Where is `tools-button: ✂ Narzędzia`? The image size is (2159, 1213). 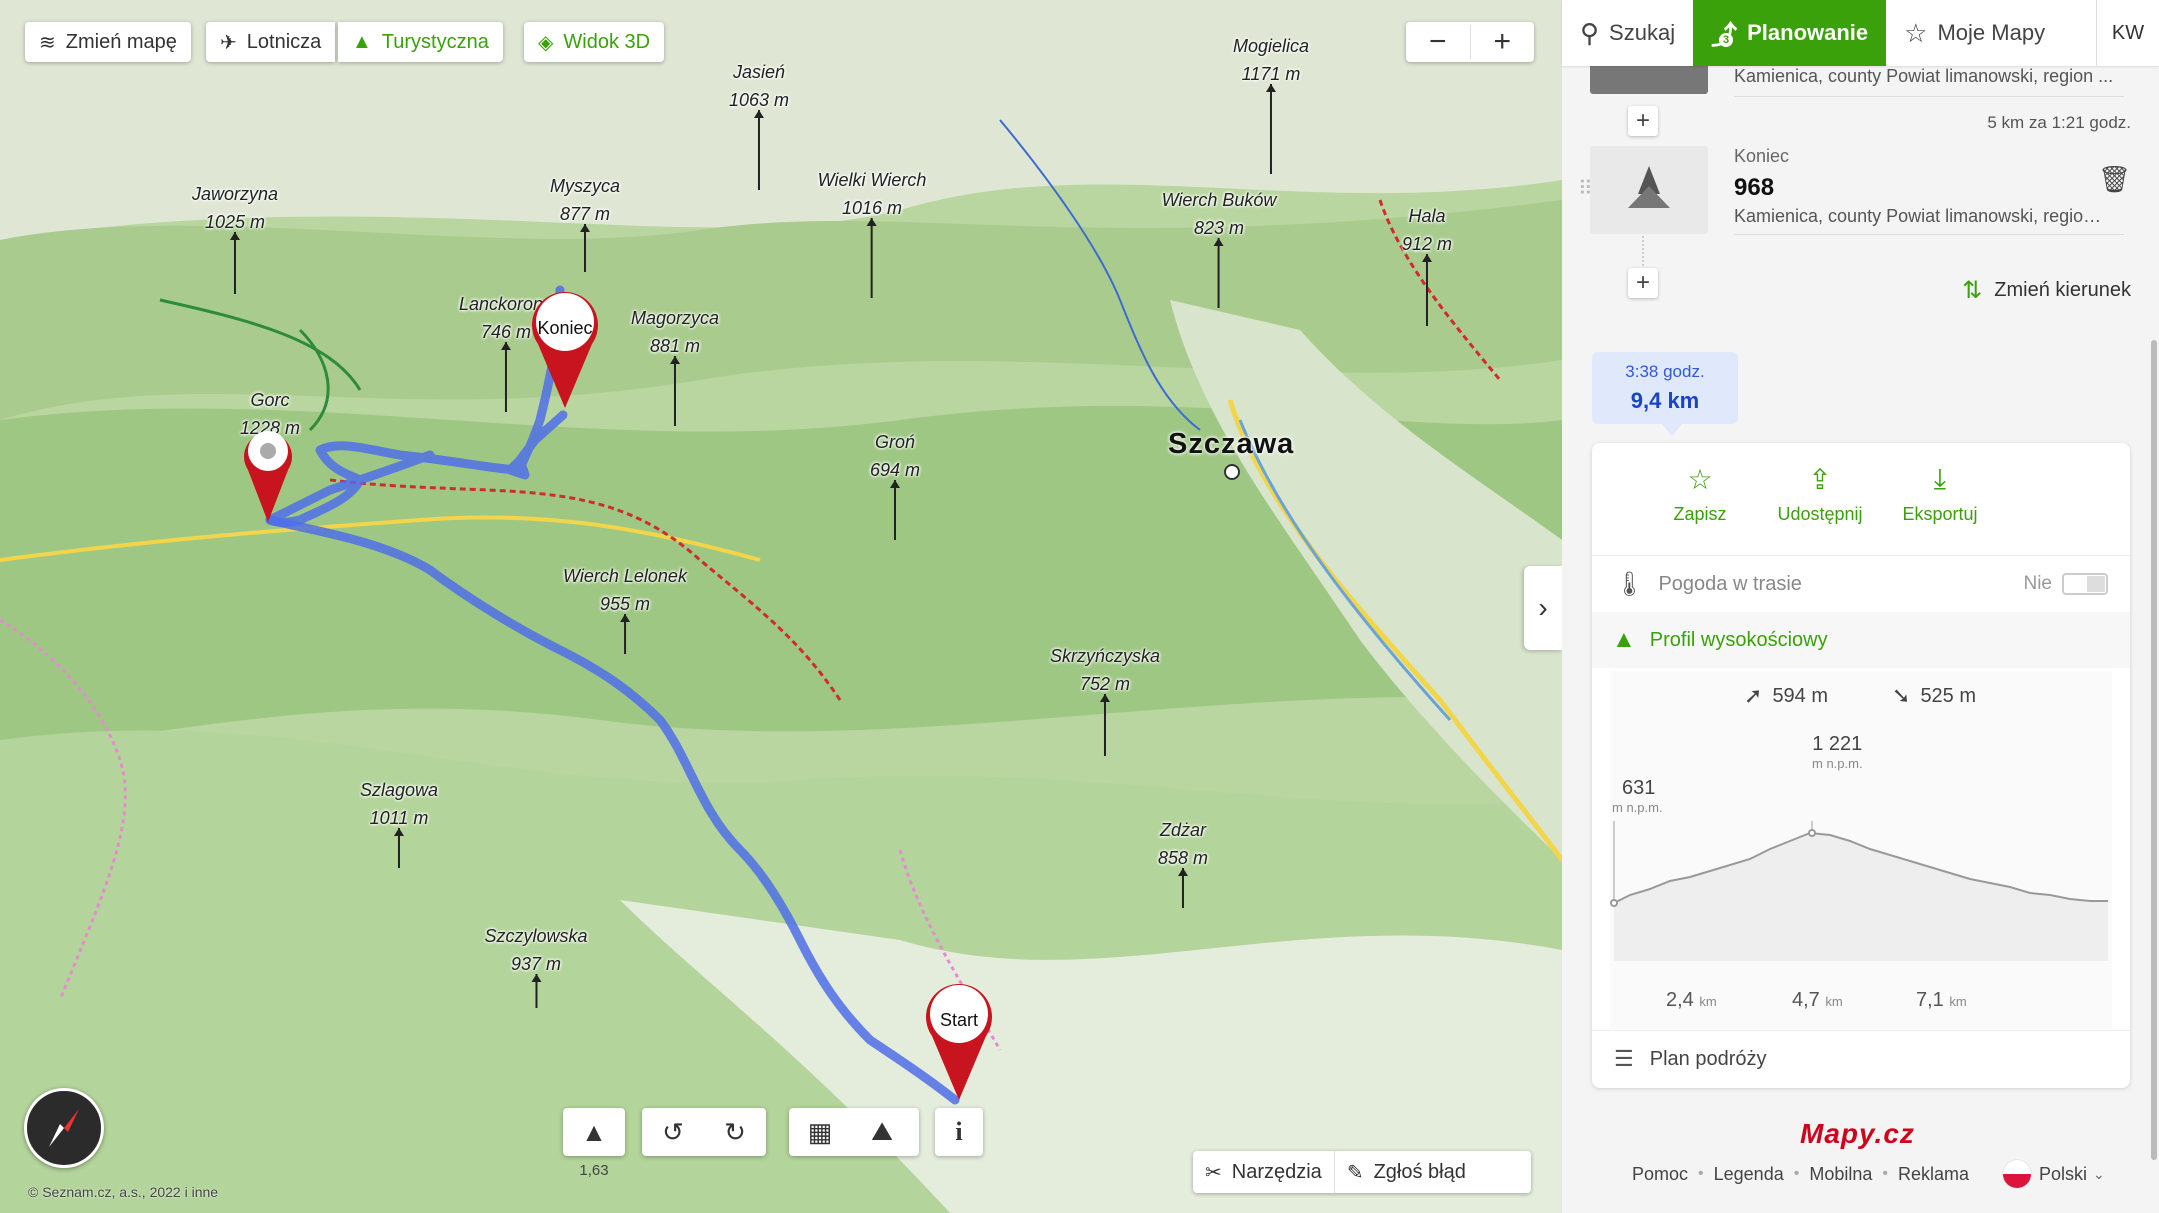
tools-button: ✂ Narzędzia is located at coordinates (1264, 1172).